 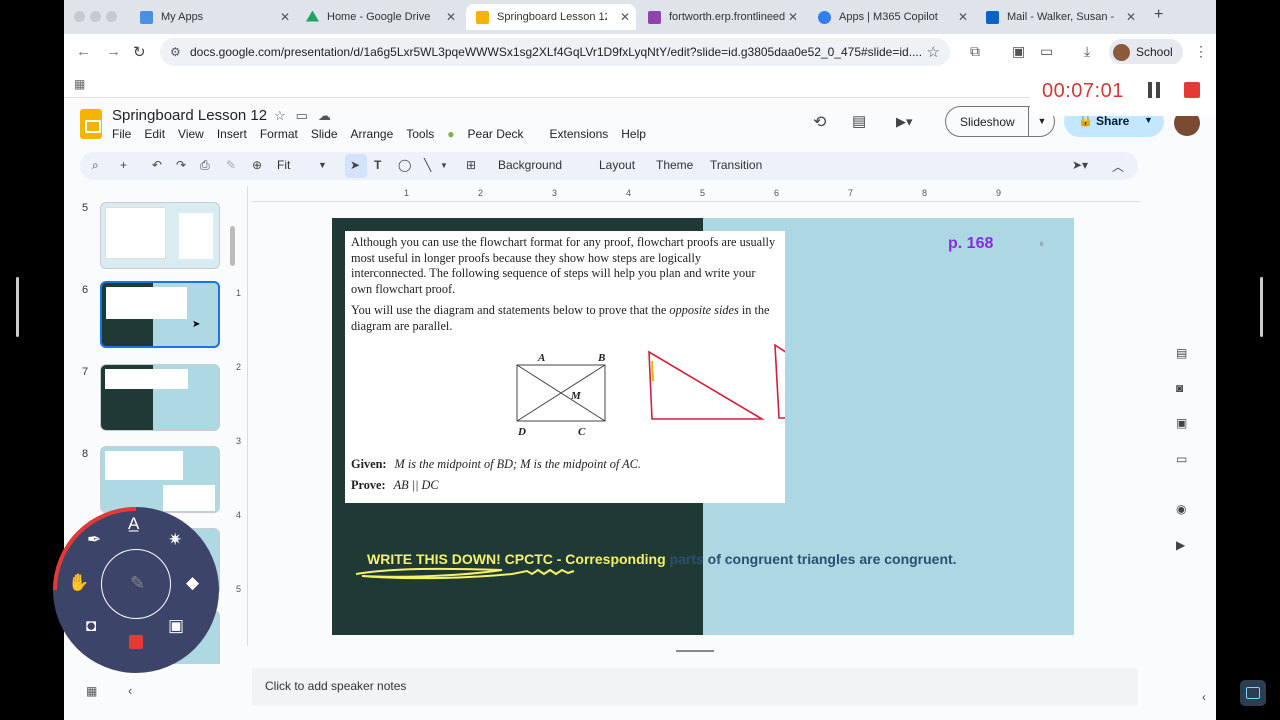 I want to click on back-arrow-icon: ←, so click(x=83, y=51).